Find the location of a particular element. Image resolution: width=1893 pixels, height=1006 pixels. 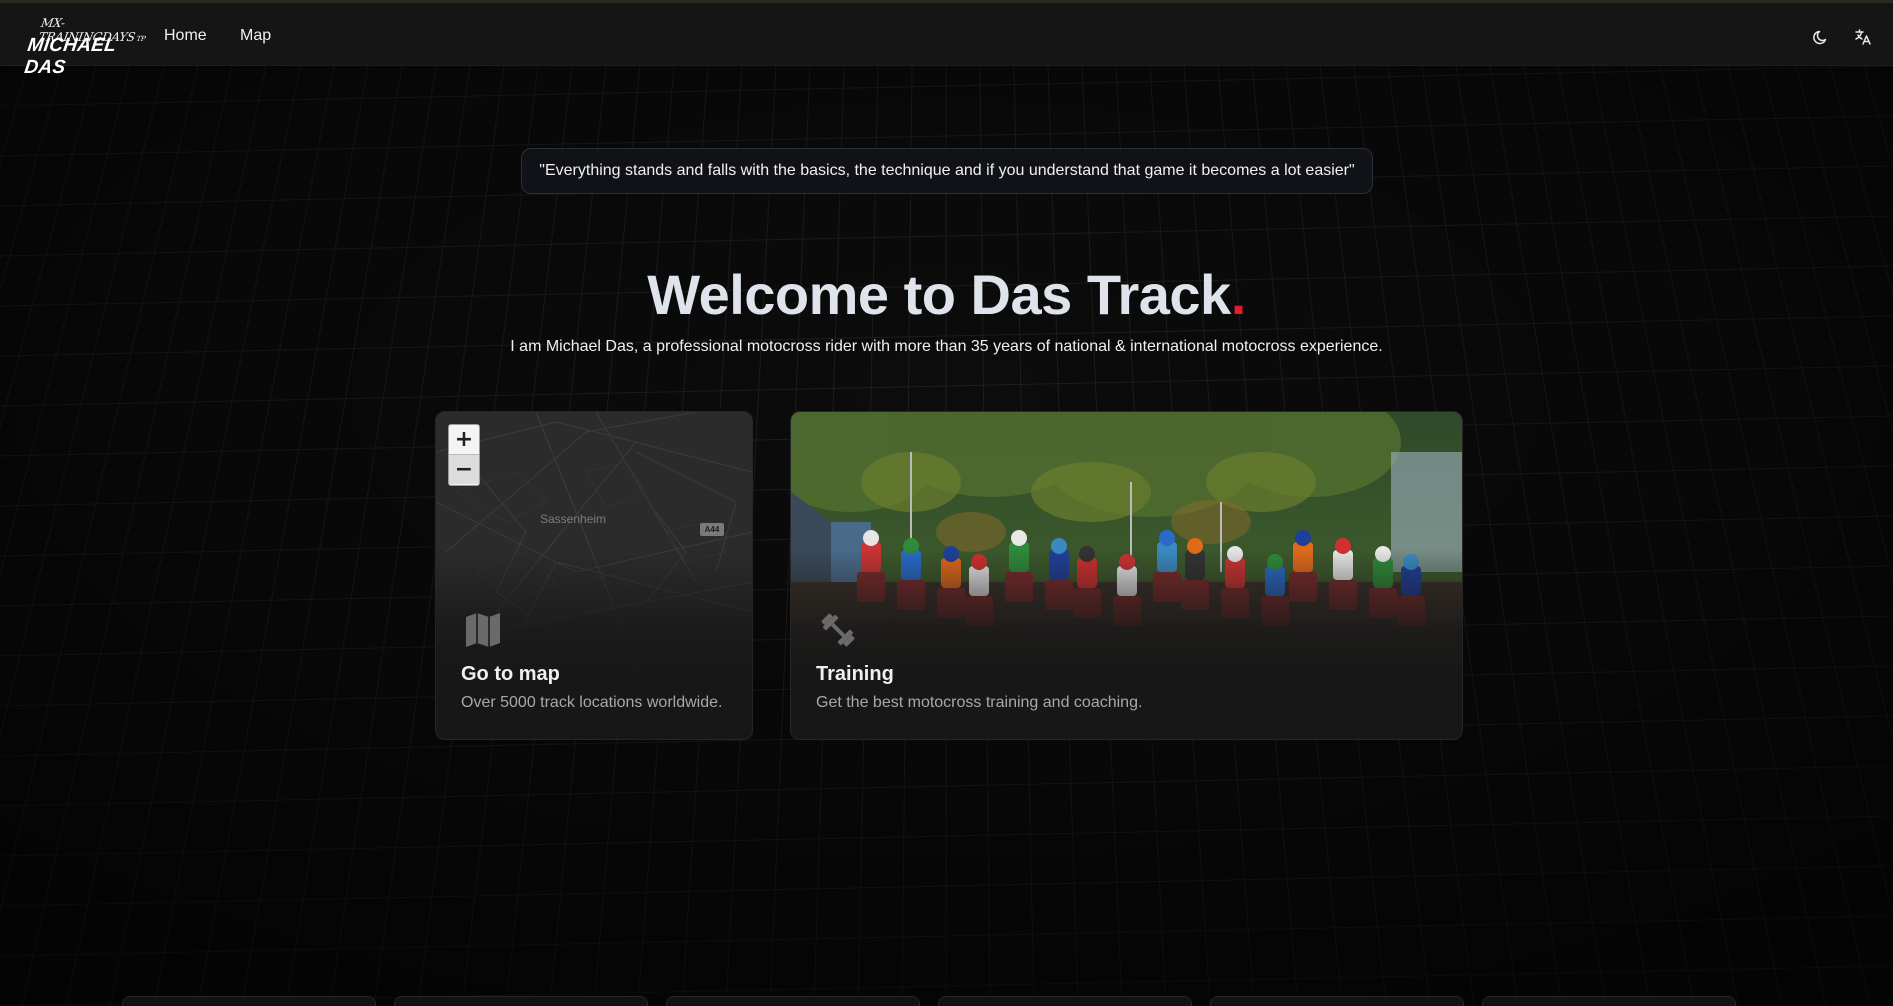

map-place-label: Sassenheim is located at coordinates (573, 519).